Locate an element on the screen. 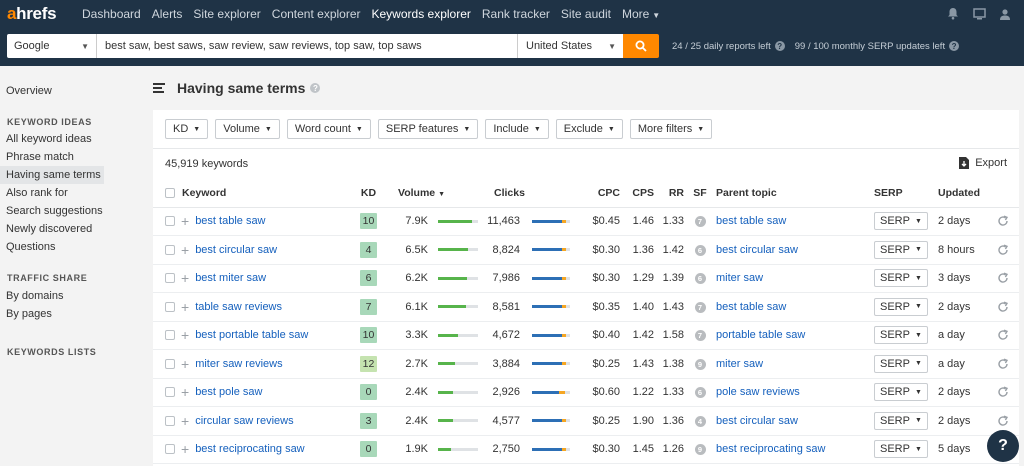 This screenshot has height=466, width=1024. keyword-link: best circular saw is located at coordinates (236, 250).